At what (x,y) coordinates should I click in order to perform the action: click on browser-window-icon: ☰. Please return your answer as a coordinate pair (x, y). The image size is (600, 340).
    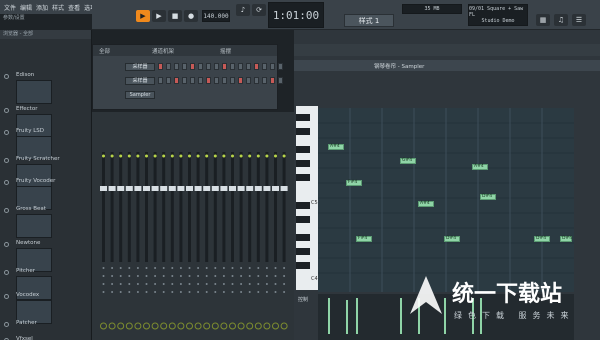
    Looking at the image, I should click on (579, 20).